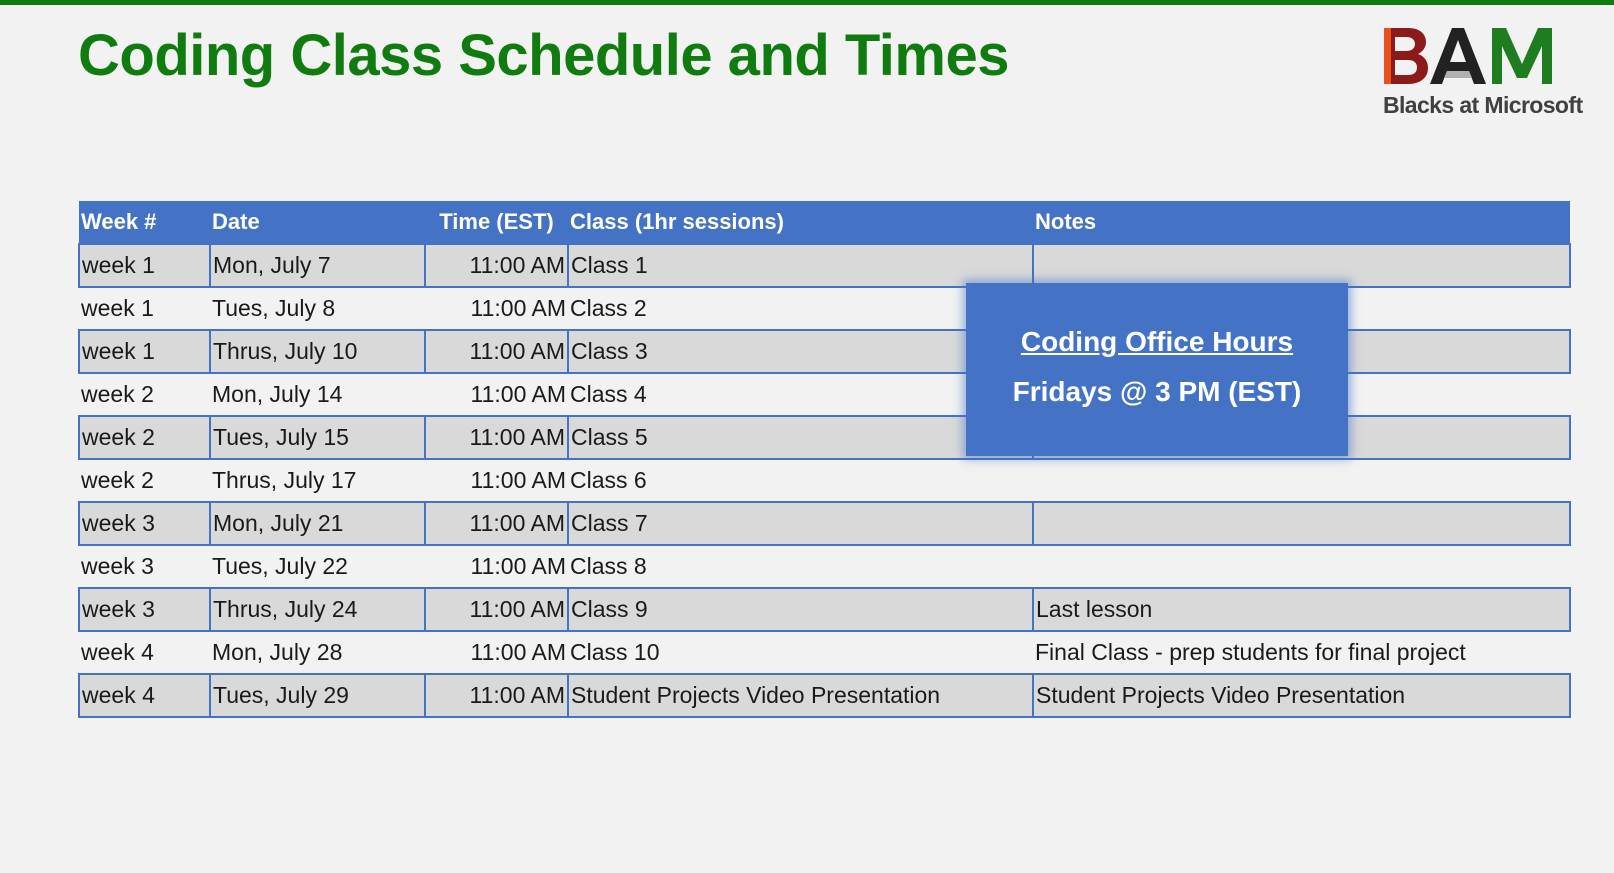 The height and width of the screenshot is (873, 1614). I want to click on bam-logo-mark, so click(1468, 56).